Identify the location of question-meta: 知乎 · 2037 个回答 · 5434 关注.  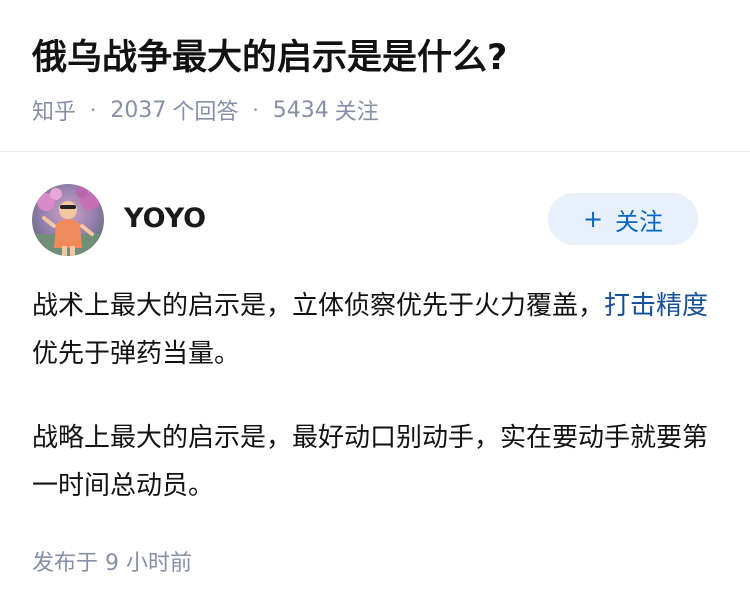
(205, 110).